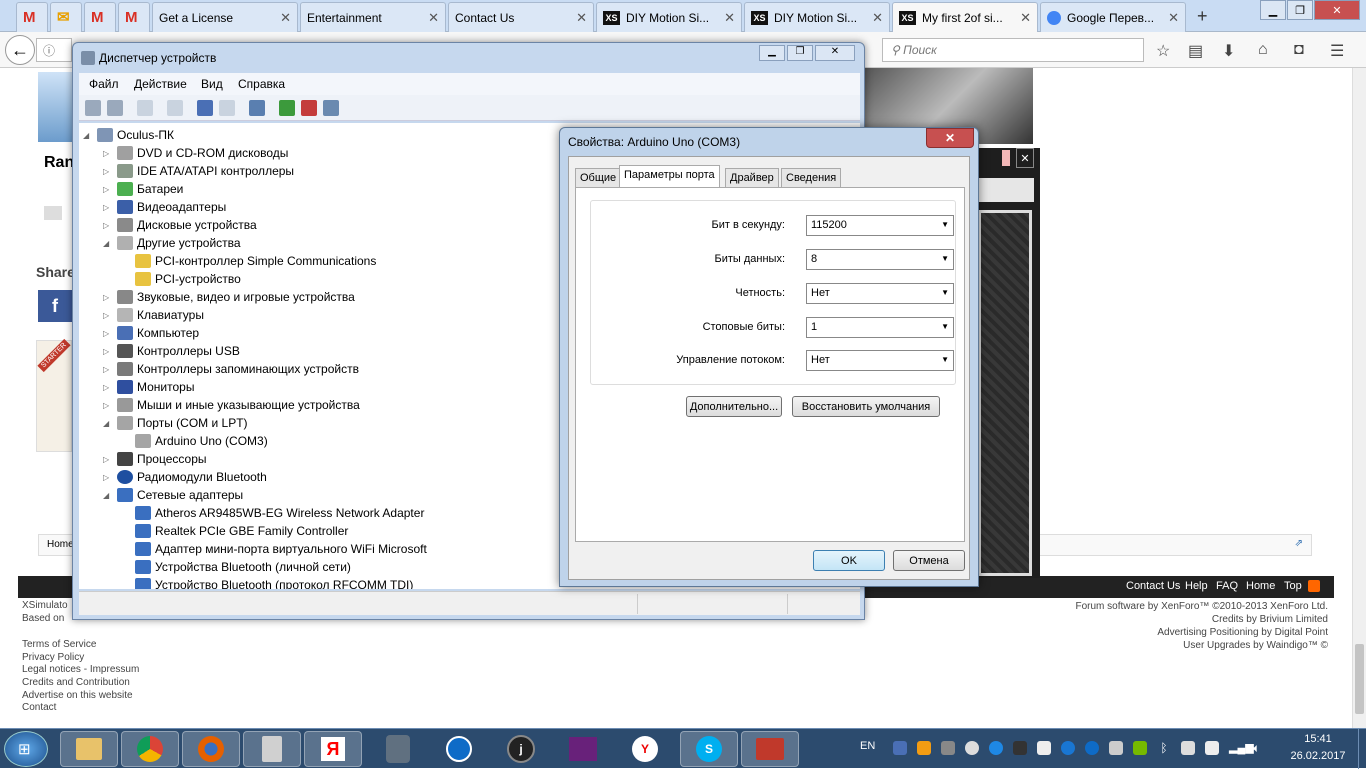 The height and width of the screenshot is (769, 1366). What do you see at coordinates (229, 297) in the screenshot?
I see `tree-item: ▷ Звуковые, видео и игровые устройства` at bounding box center [229, 297].